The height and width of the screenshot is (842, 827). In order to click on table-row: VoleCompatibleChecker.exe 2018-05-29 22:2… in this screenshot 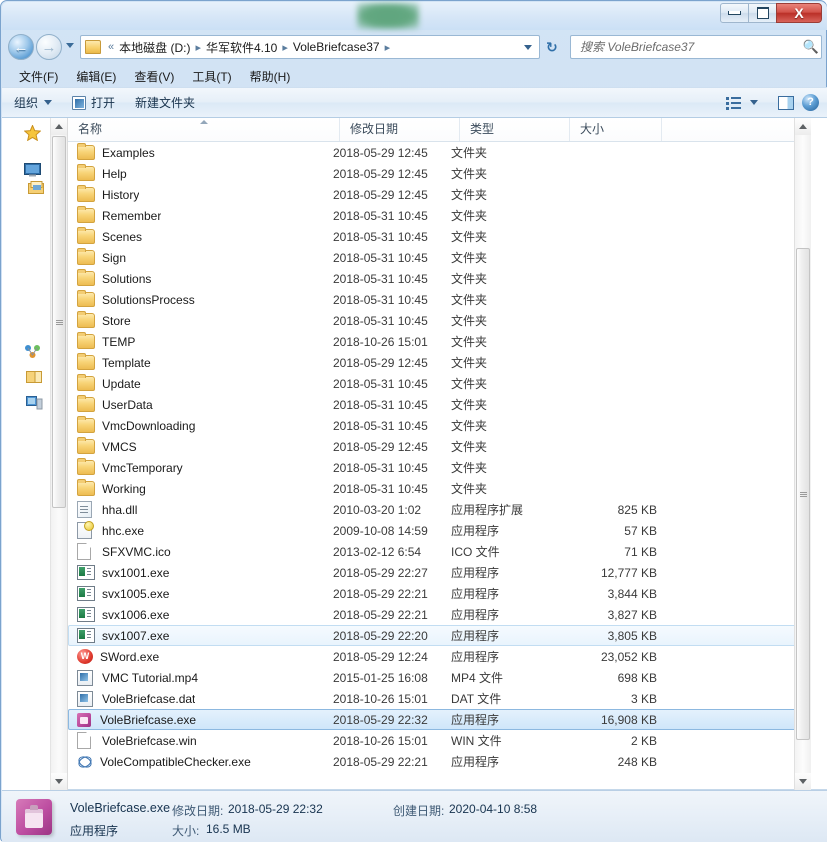, I will do `click(439, 761)`.